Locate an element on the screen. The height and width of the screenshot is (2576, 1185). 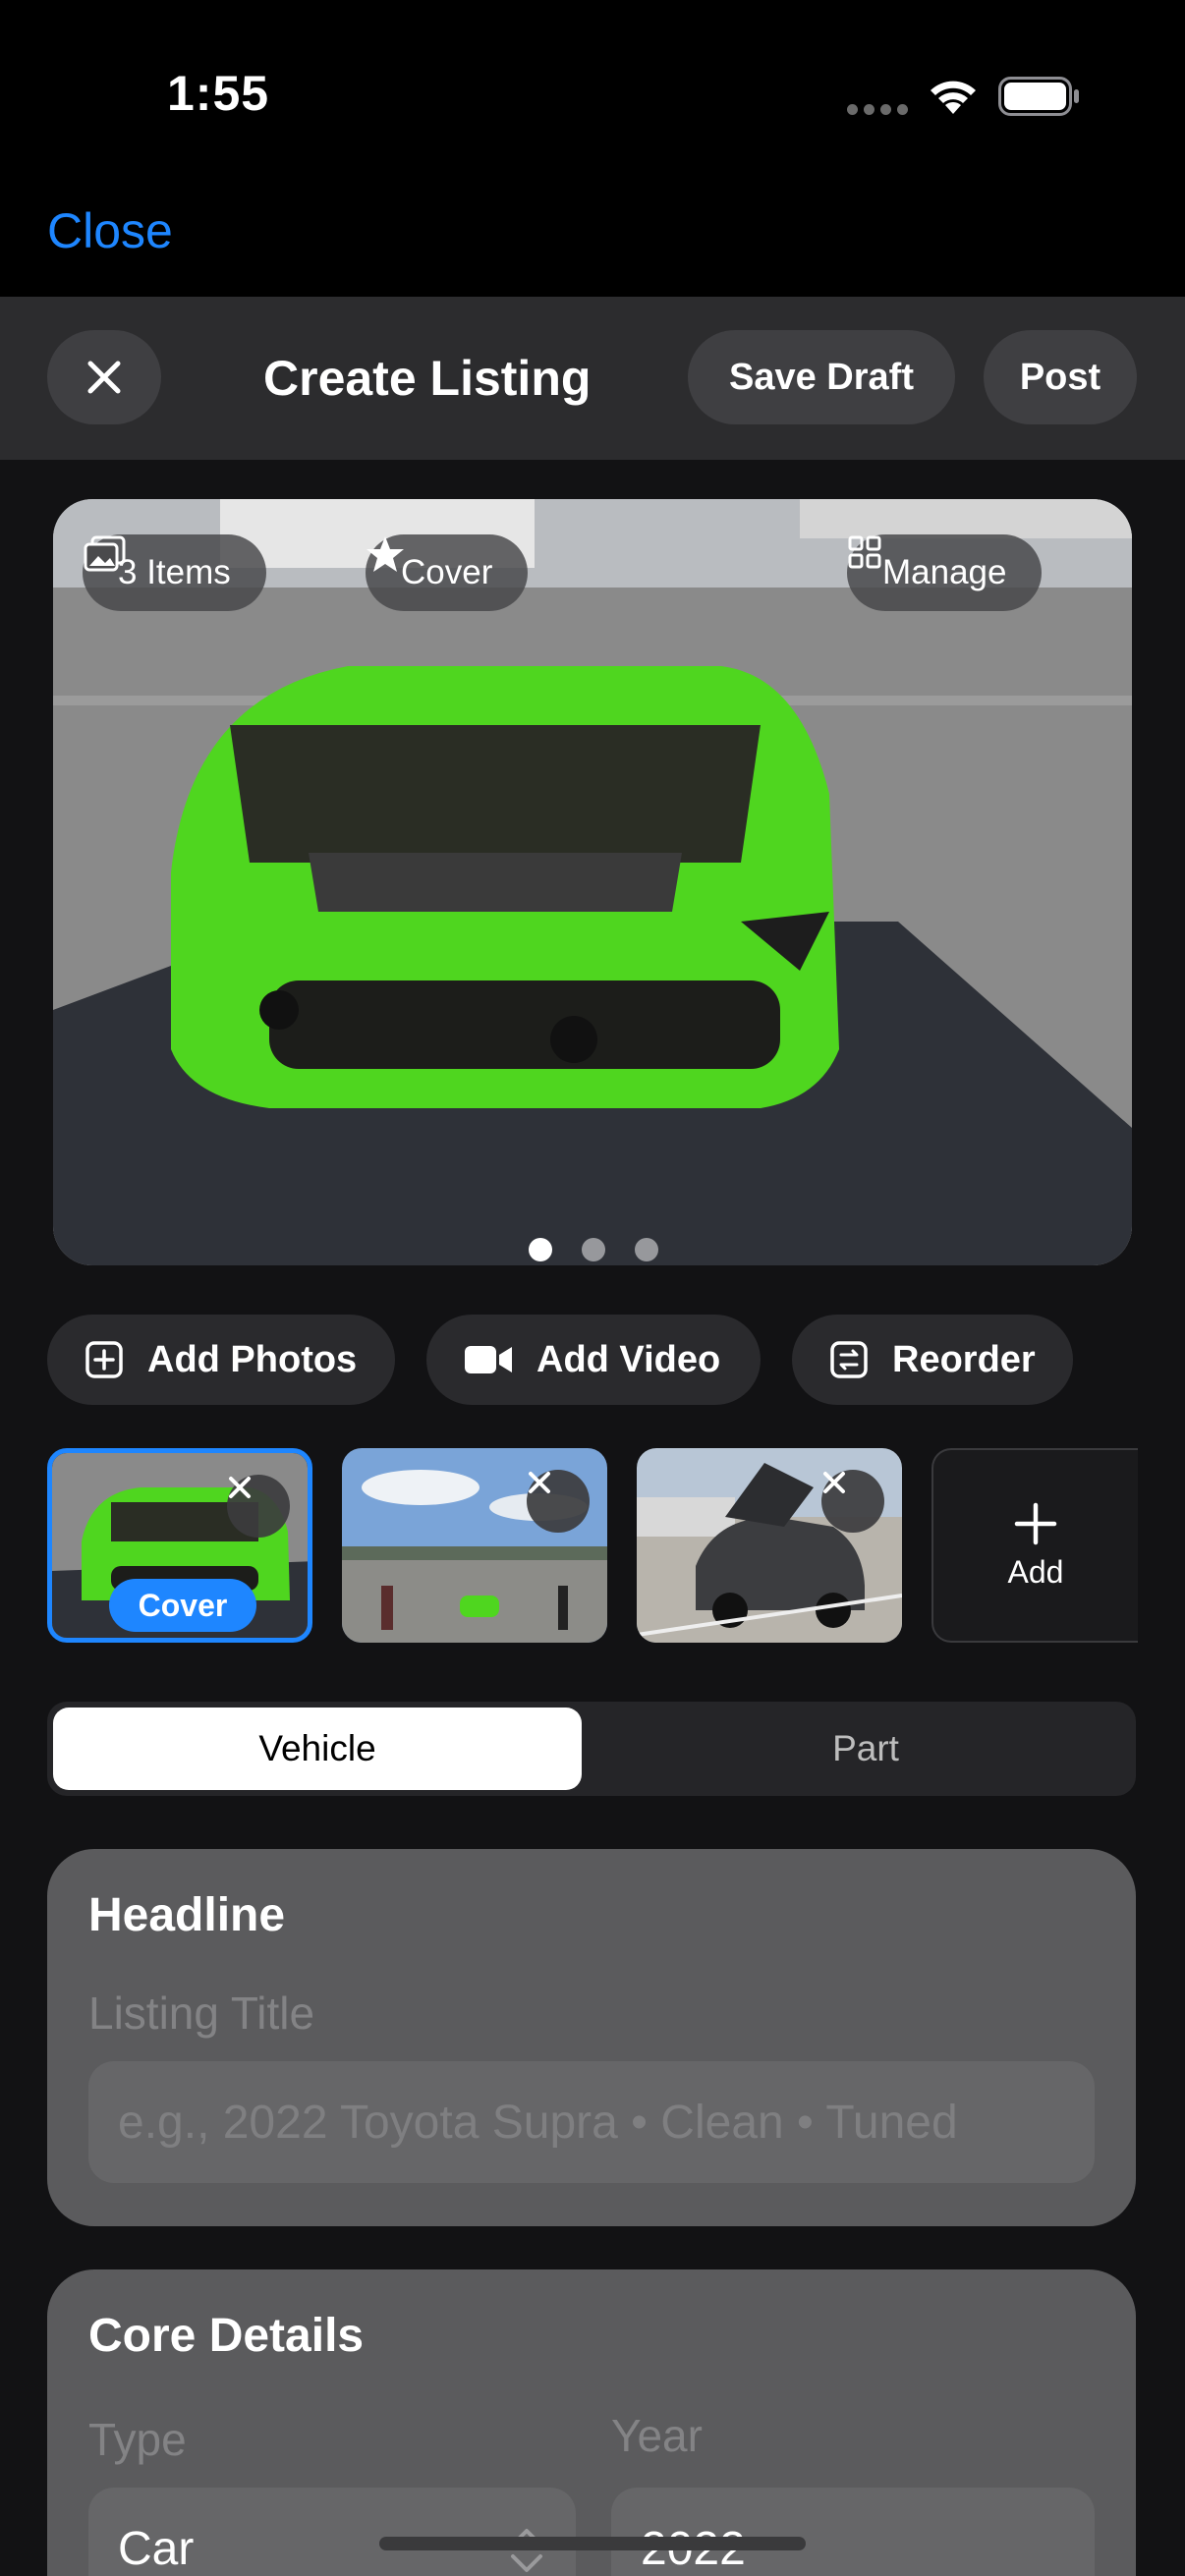
type-label: Type is located at coordinates (137, 2439).